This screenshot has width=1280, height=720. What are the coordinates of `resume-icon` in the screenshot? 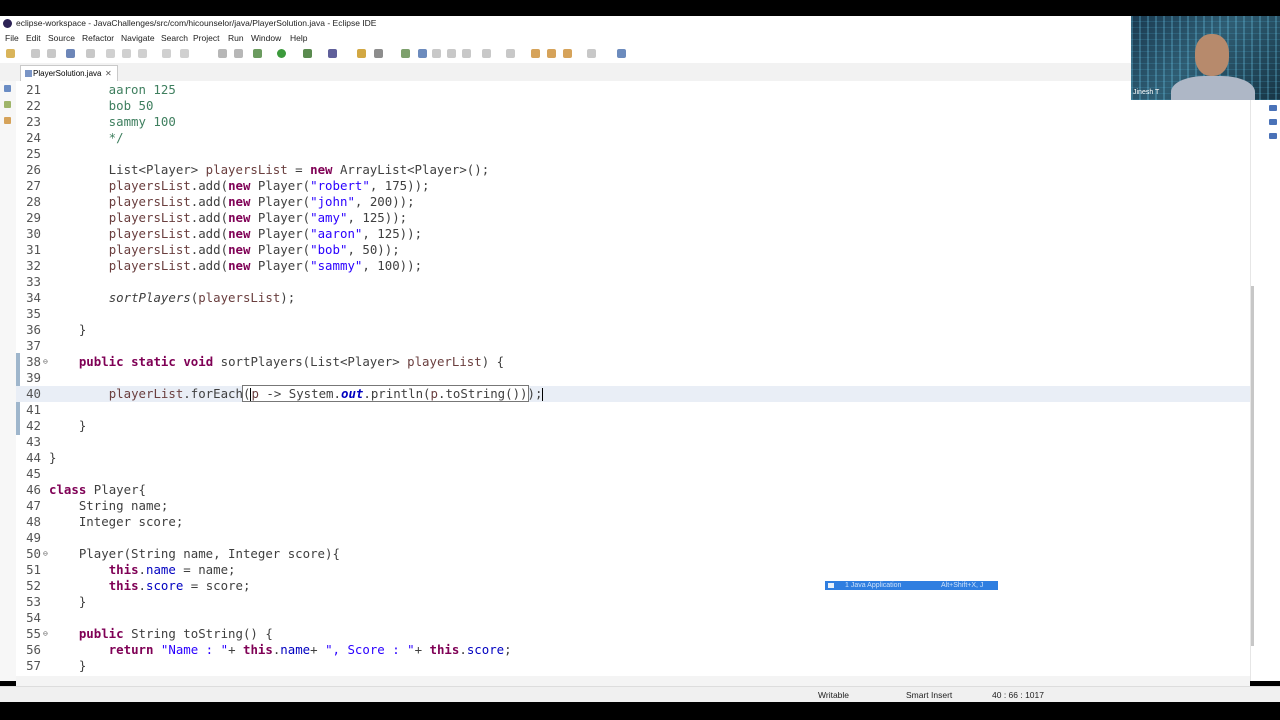 It's located at (110, 53).